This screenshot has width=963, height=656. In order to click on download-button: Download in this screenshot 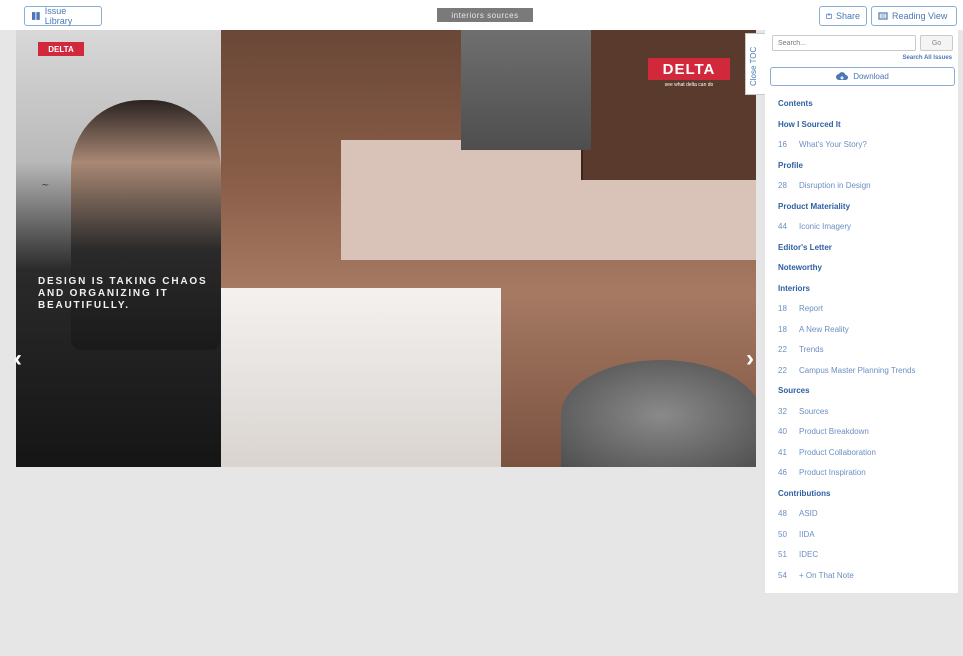, I will do `click(862, 76)`.